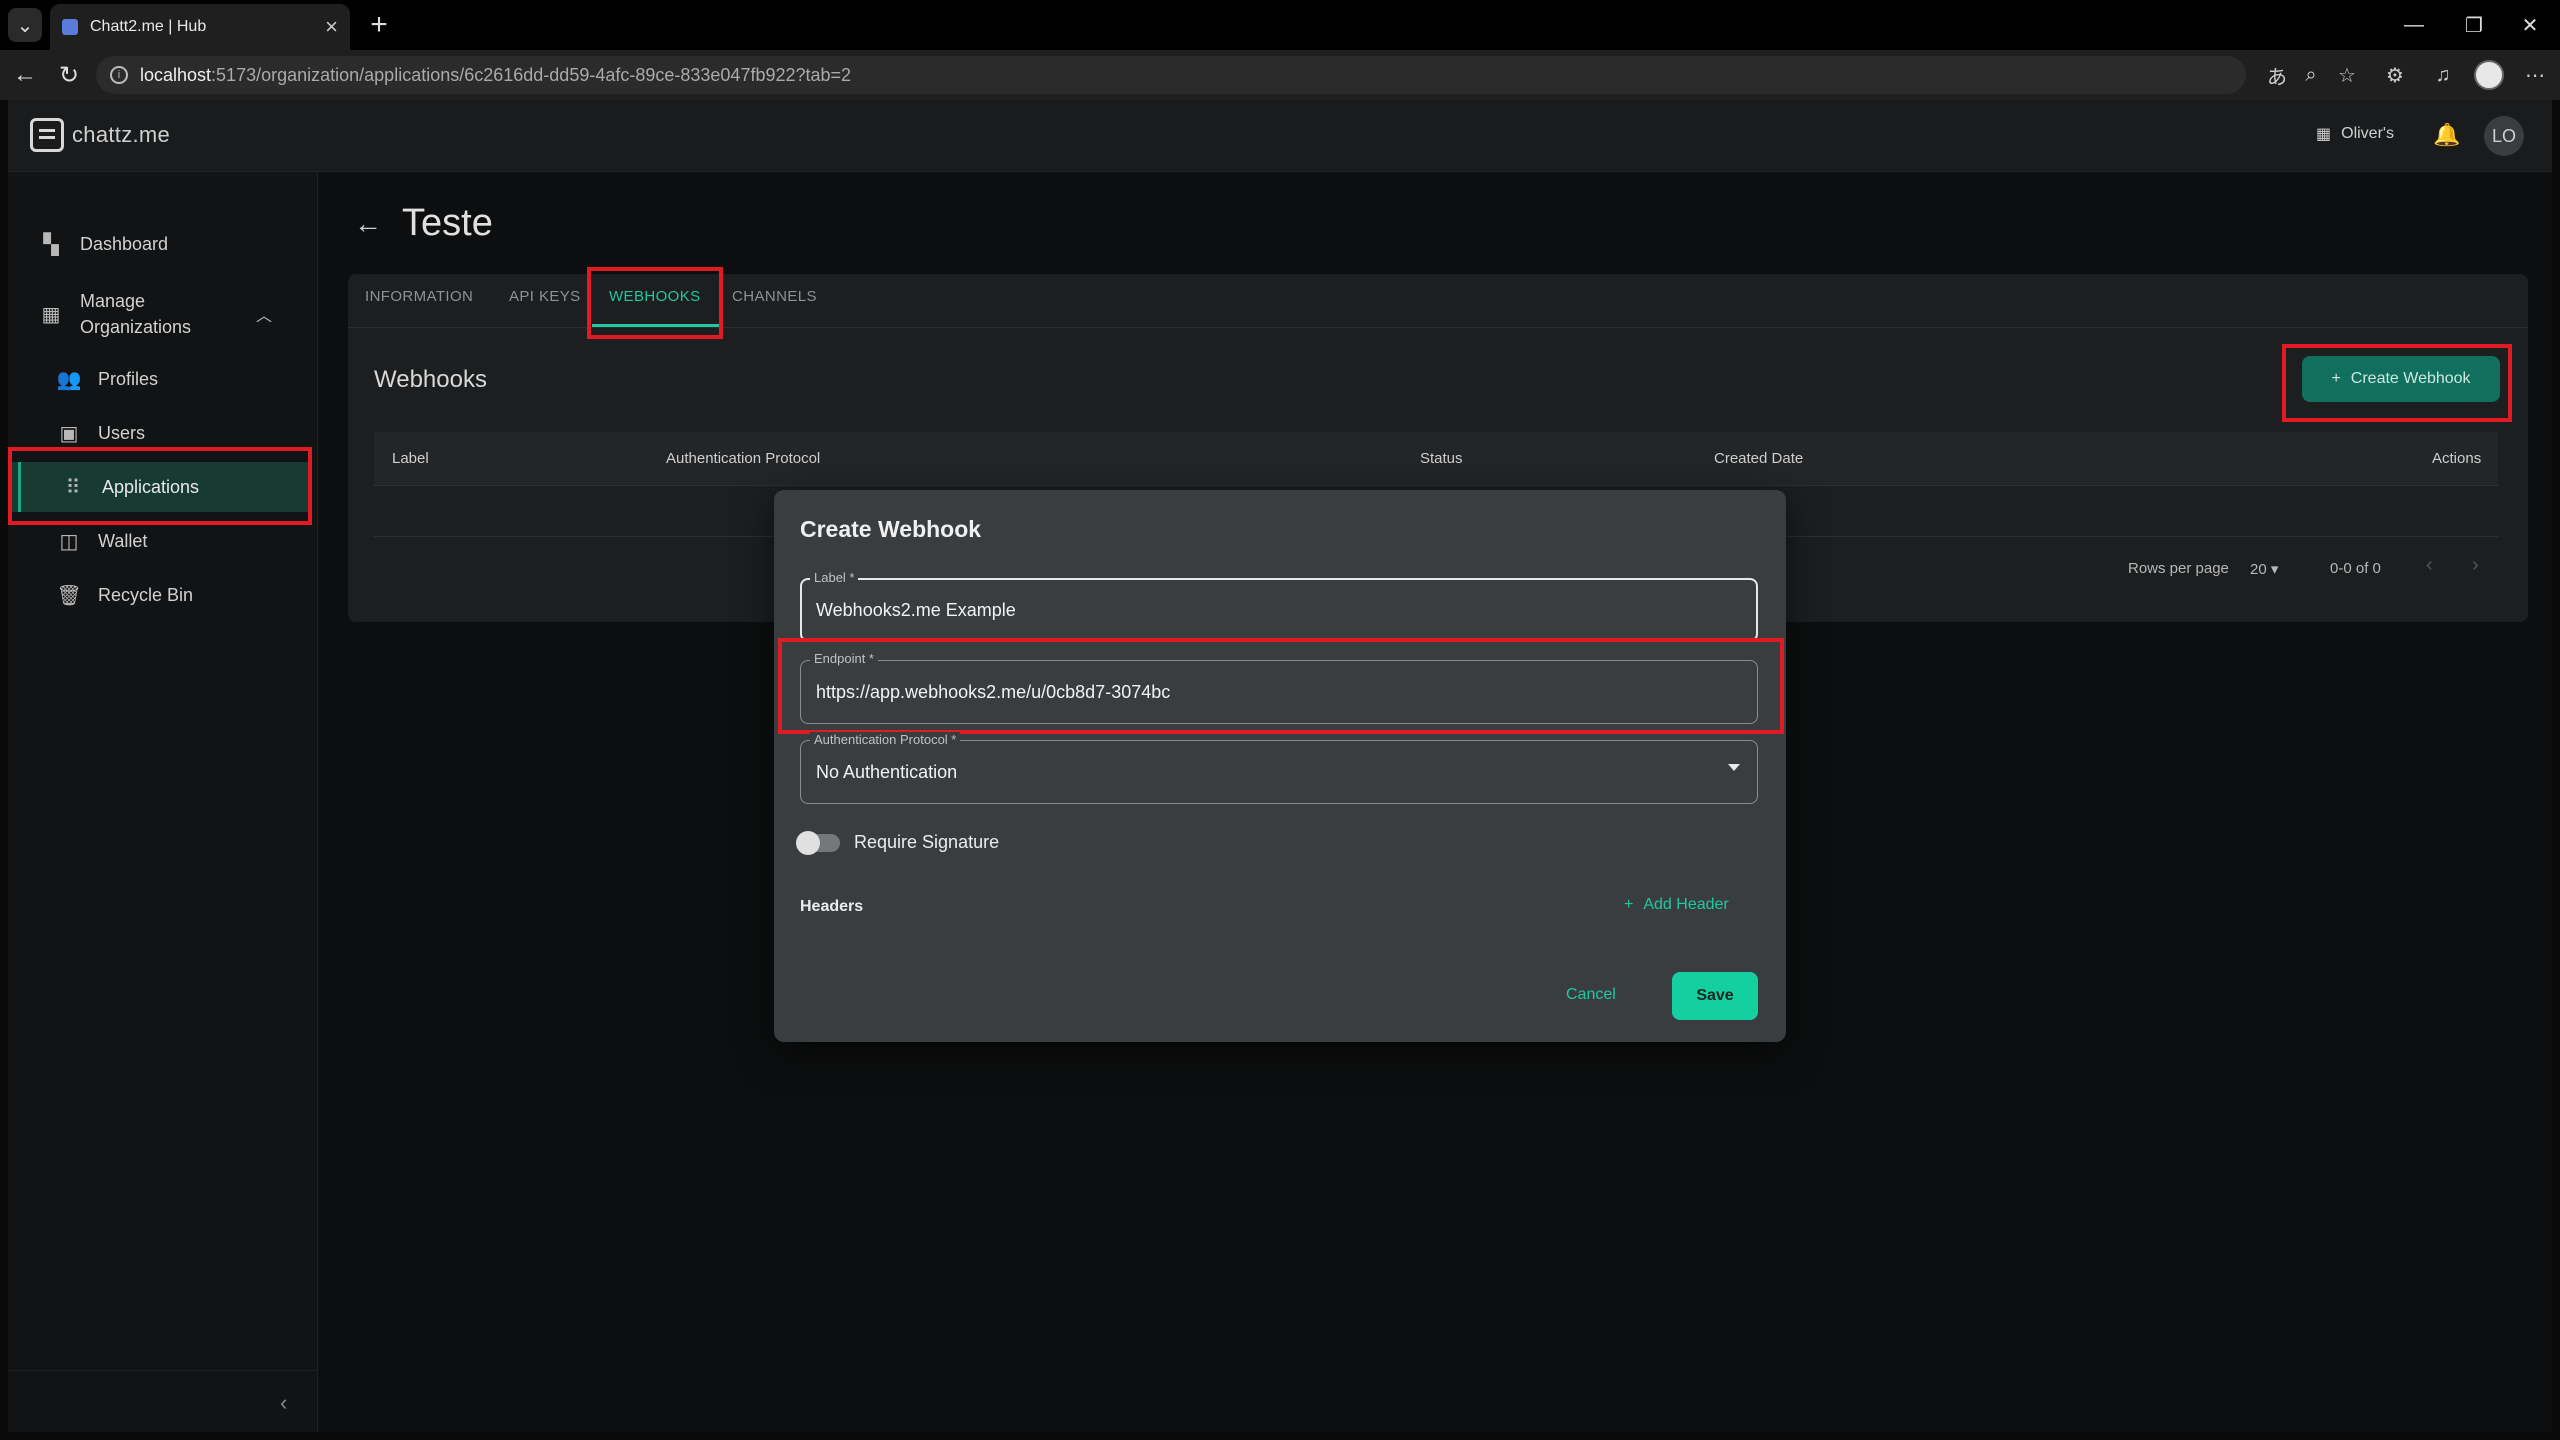 The image size is (2560, 1440). Describe the element at coordinates (2367, 133) in the screenshot. I see `organization-name: Oliver's` at that location.